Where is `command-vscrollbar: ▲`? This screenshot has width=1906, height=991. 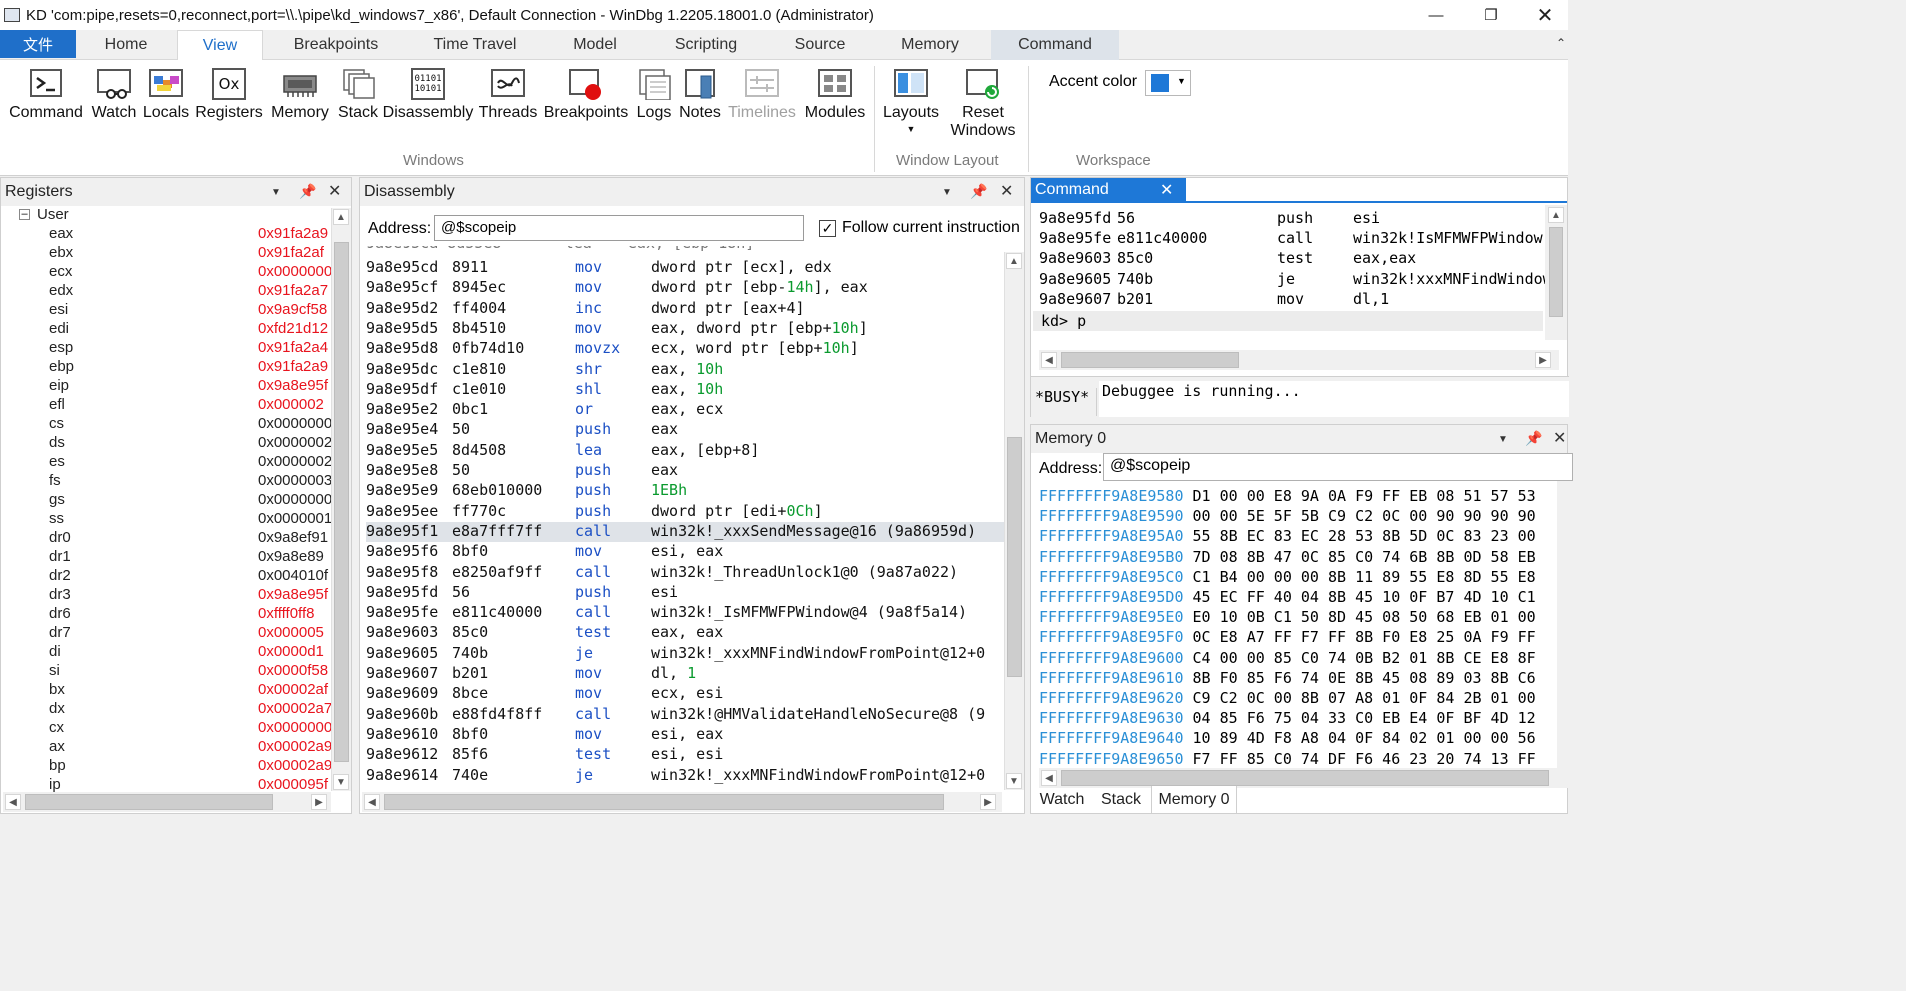 command-vscrollbar: ▲ is located at coordinates (1556, 272).